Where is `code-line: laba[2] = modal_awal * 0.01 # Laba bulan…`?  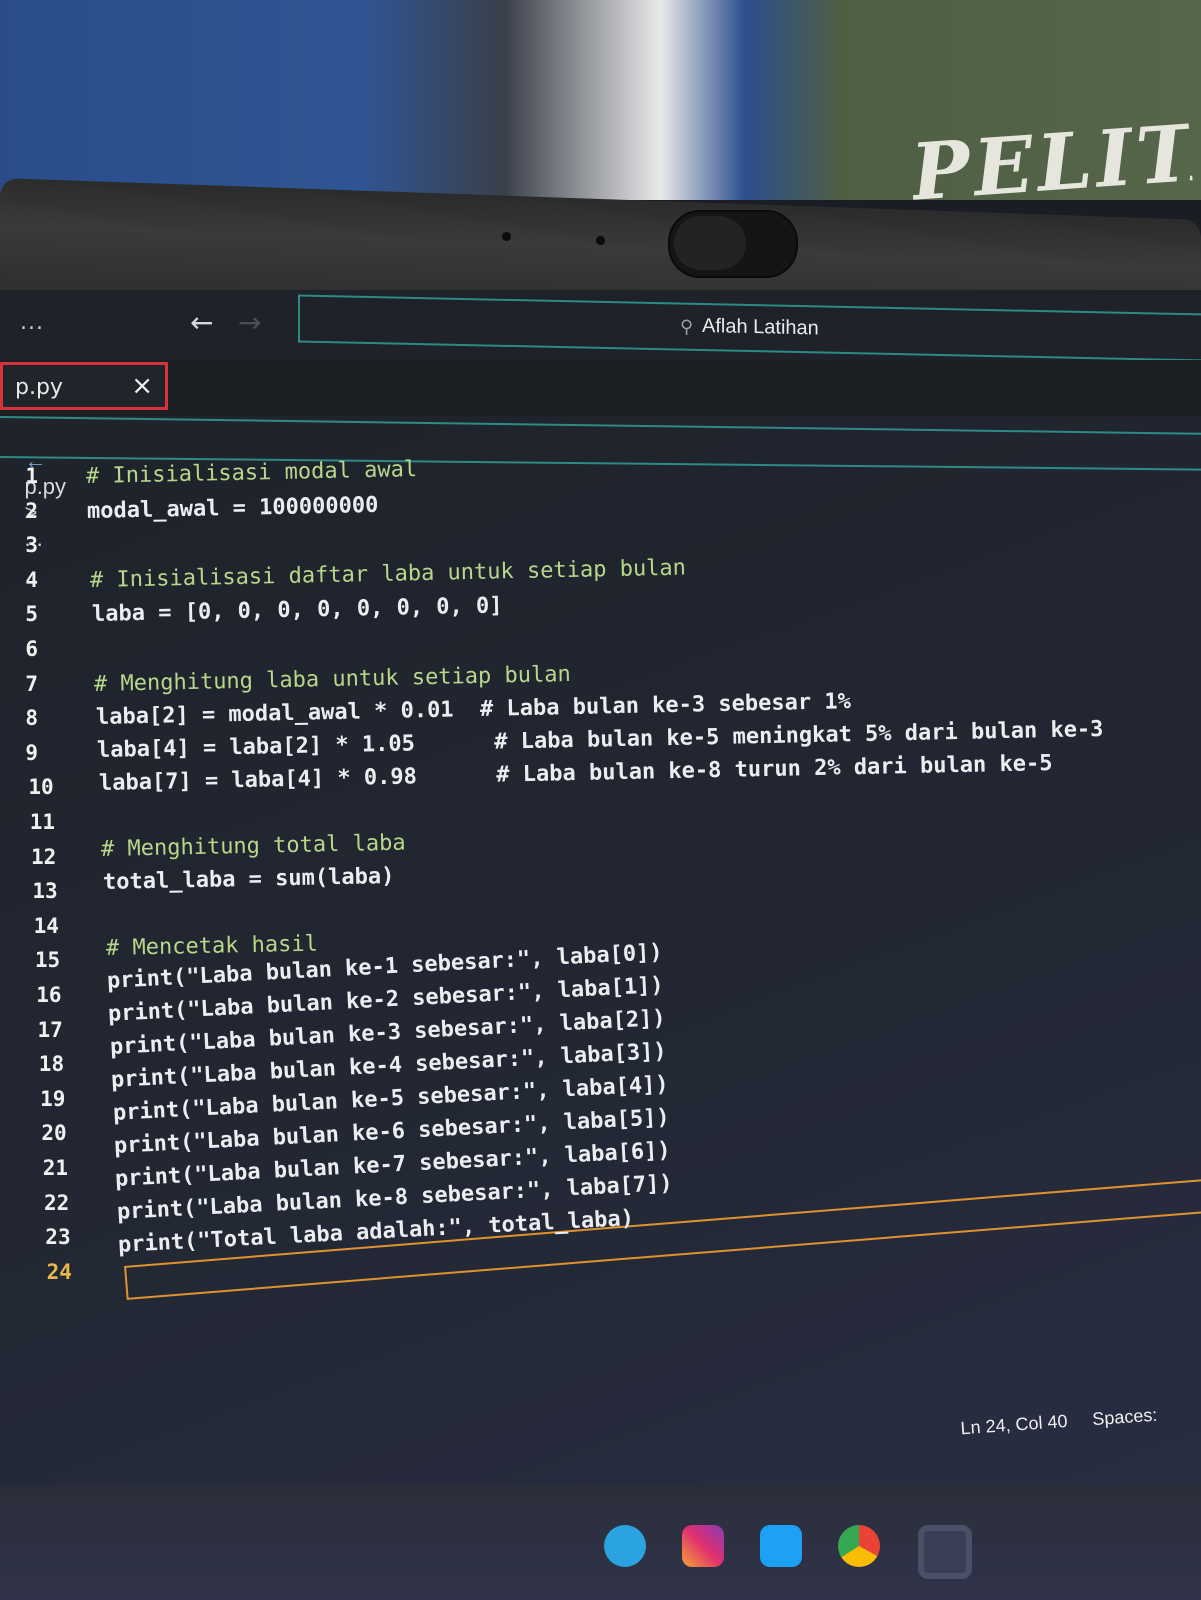
code-line: laba[2] = modal_awal * 0.01 # Laba bulan… is located at coordinates (473, 709).